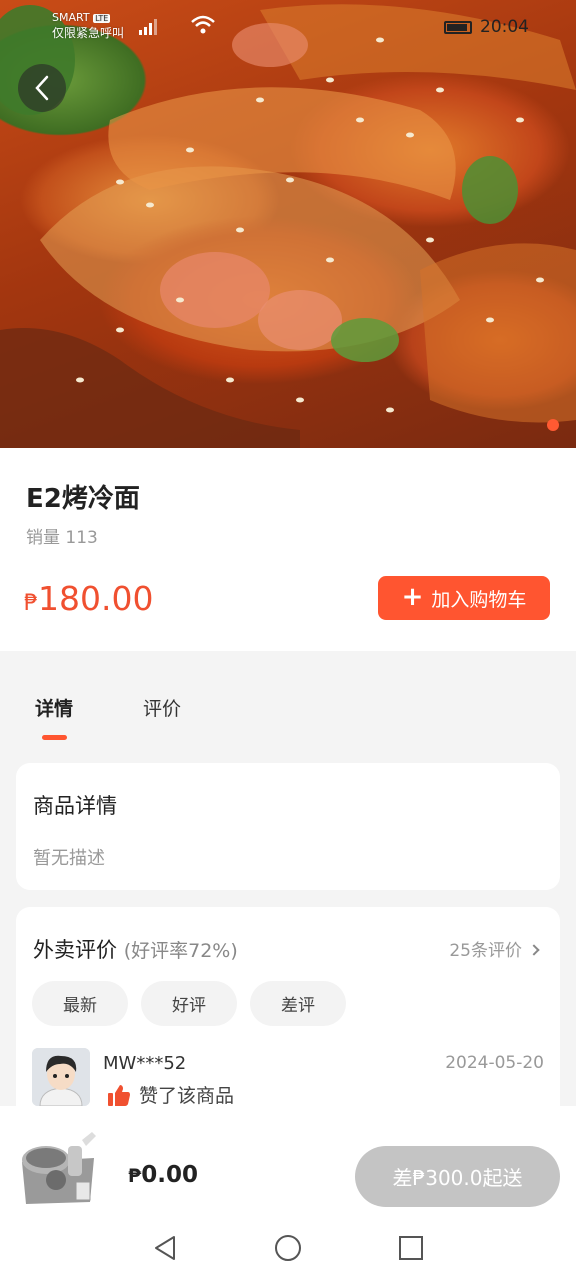  Describe the element at coordinates (71, 17) in the screenshot. I see `carrier-name: SMART` at that location.